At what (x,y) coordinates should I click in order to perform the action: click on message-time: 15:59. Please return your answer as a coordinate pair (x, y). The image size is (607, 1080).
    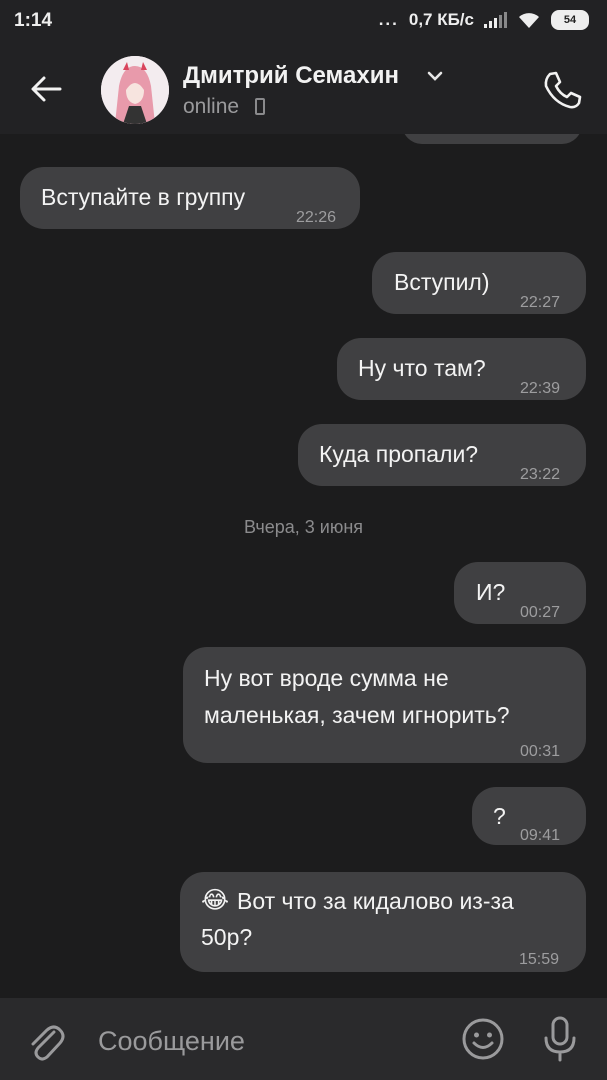
    Looking at the image, I should click on (539, 959).